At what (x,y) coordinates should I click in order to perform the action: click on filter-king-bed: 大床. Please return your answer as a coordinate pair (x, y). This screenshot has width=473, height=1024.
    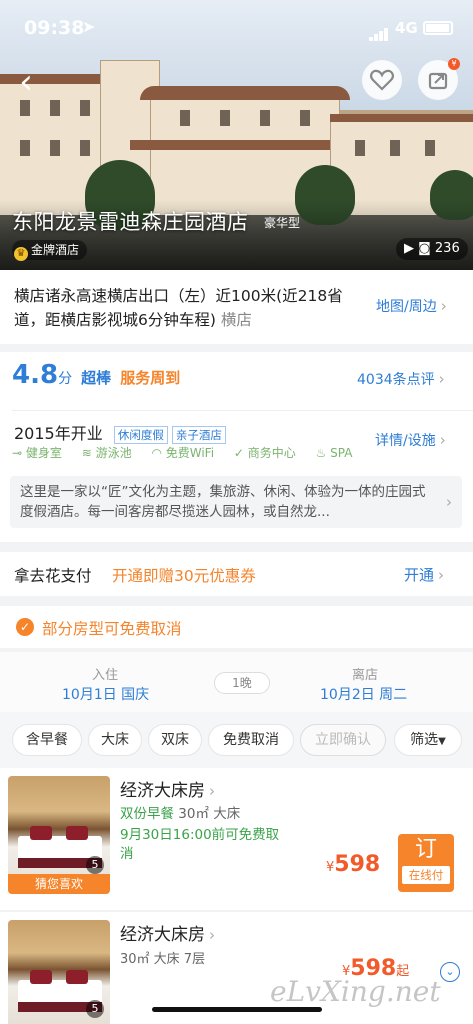
    Looking at the image, I should click on (115, 740).